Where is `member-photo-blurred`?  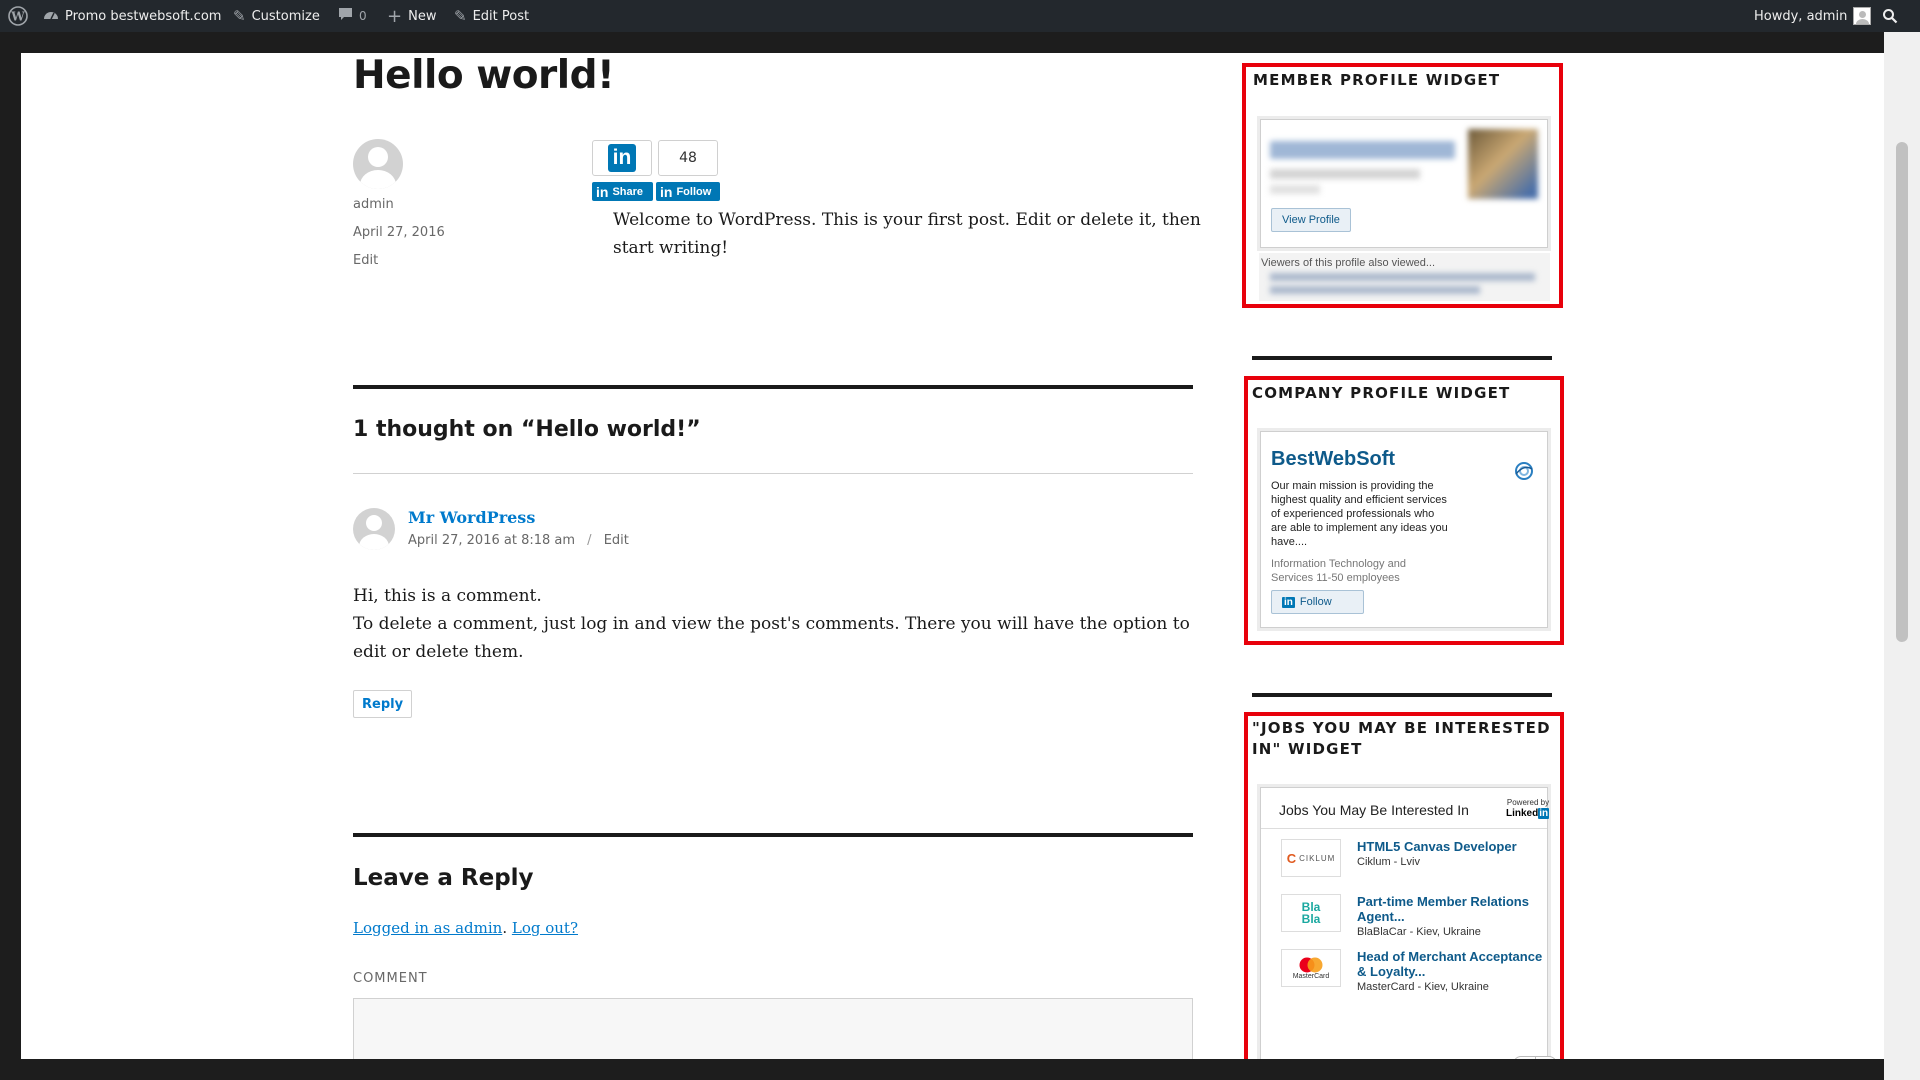 member-photo-blurred is located at coordinates (1503, 164).